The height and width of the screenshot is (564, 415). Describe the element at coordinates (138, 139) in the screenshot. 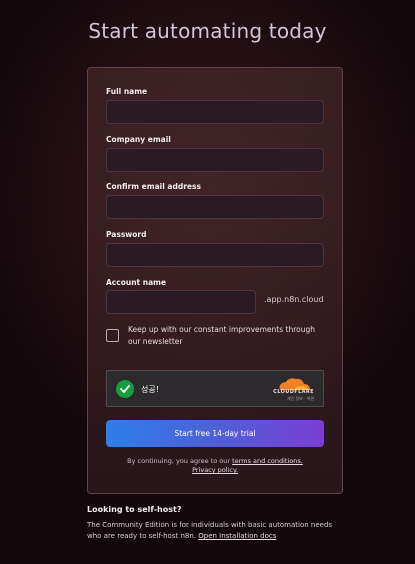

I see `company-email-label: Company email` at that location.